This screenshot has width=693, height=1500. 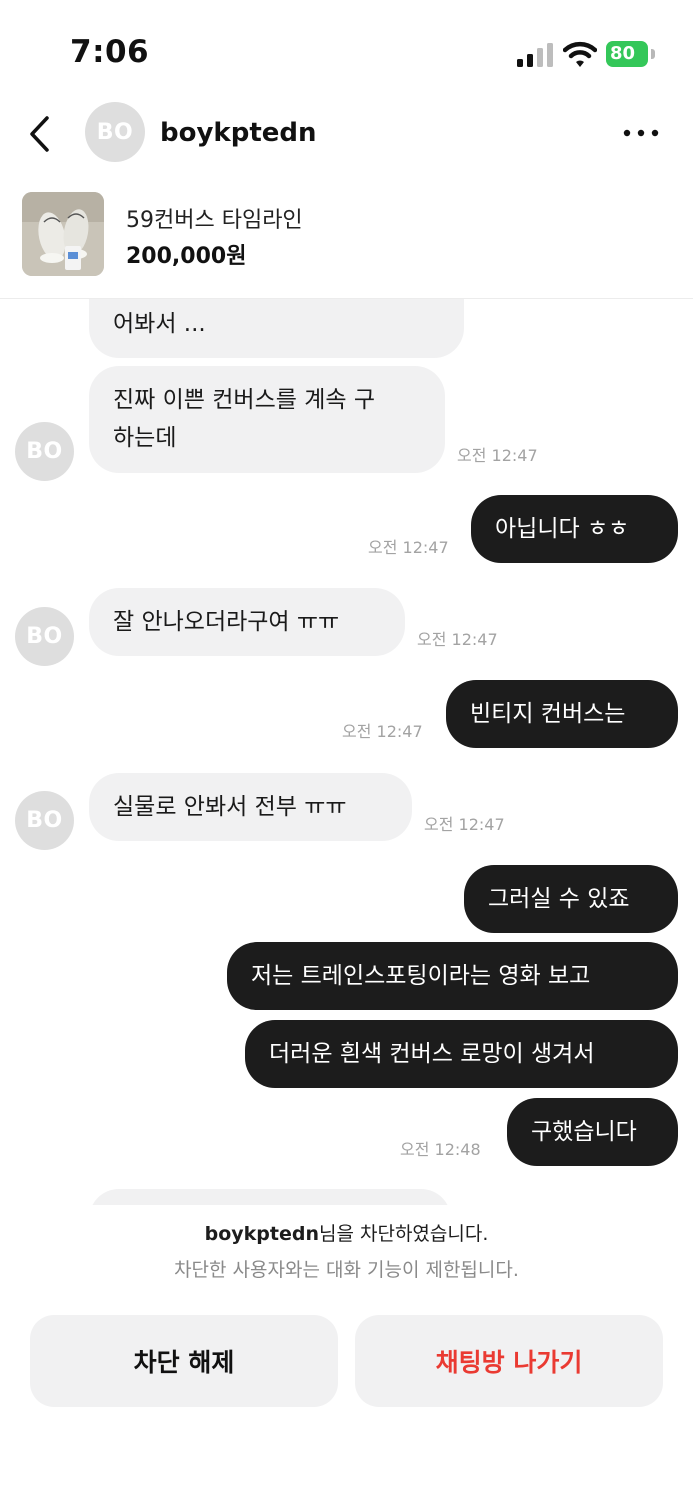 I want to click on message-text: 저는 트레인스포팅이라는 영화 보고, so click(x=421, y=976).